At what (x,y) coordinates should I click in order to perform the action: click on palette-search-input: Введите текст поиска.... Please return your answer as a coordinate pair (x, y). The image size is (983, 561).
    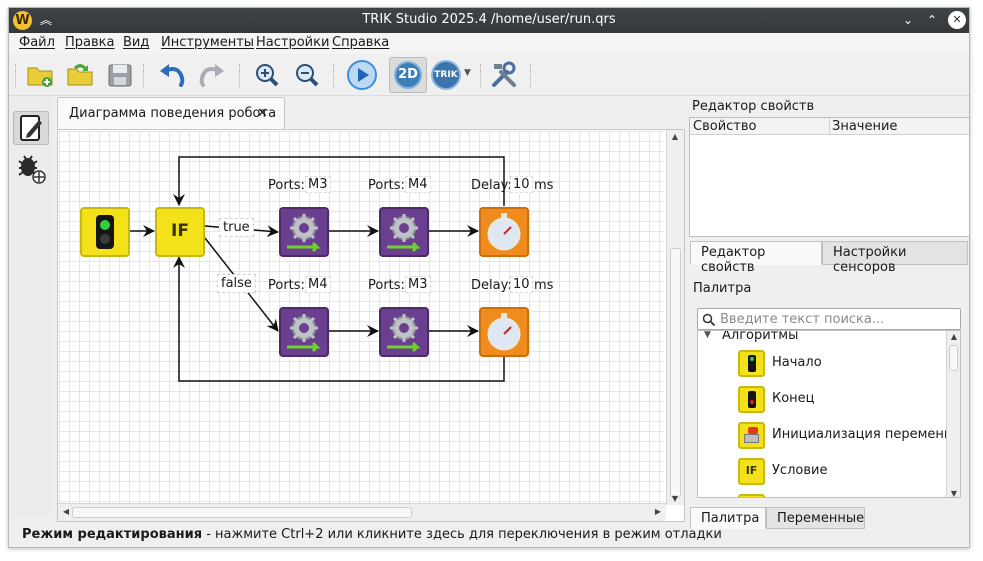
    Looking at the image, I should click on (829, 319).